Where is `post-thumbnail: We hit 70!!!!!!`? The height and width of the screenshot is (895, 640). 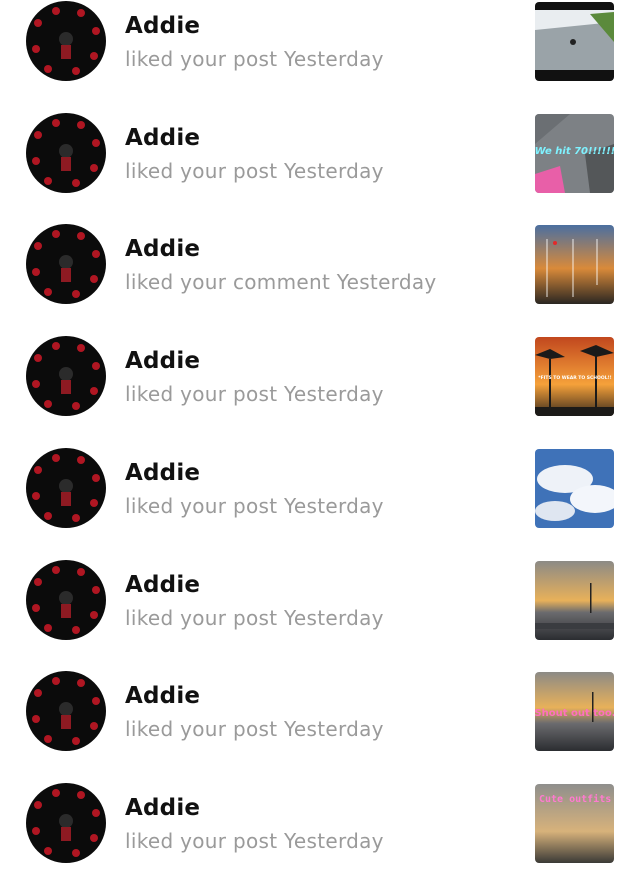 post-thumbnail: We hit 70!!!!!! is located at coordinates (574, 153).